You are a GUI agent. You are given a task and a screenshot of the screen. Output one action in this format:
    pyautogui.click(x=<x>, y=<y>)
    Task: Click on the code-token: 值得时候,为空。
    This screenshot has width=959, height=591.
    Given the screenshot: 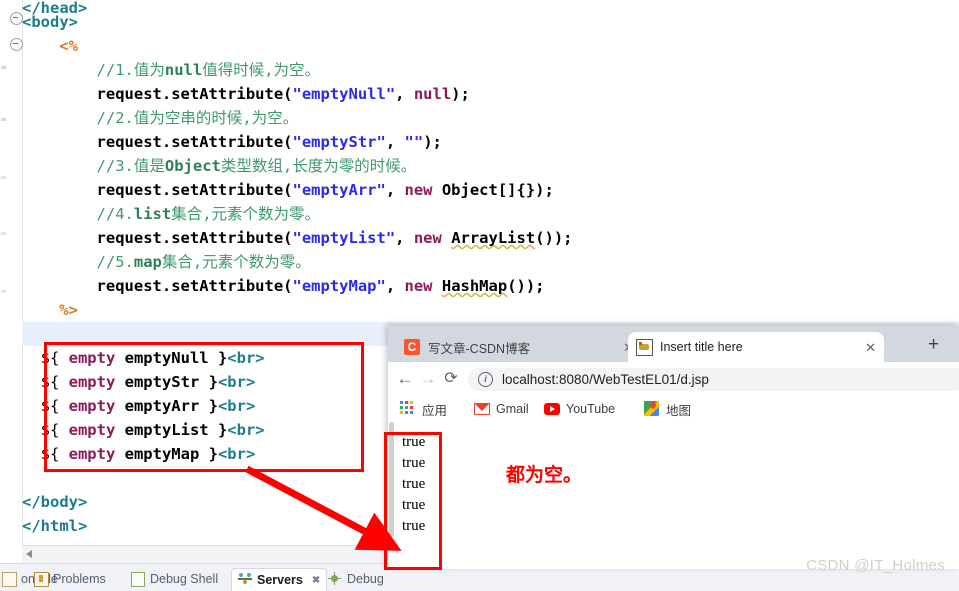 What is the action you would take?
    pyautogui.click(x=261, y=70)
    